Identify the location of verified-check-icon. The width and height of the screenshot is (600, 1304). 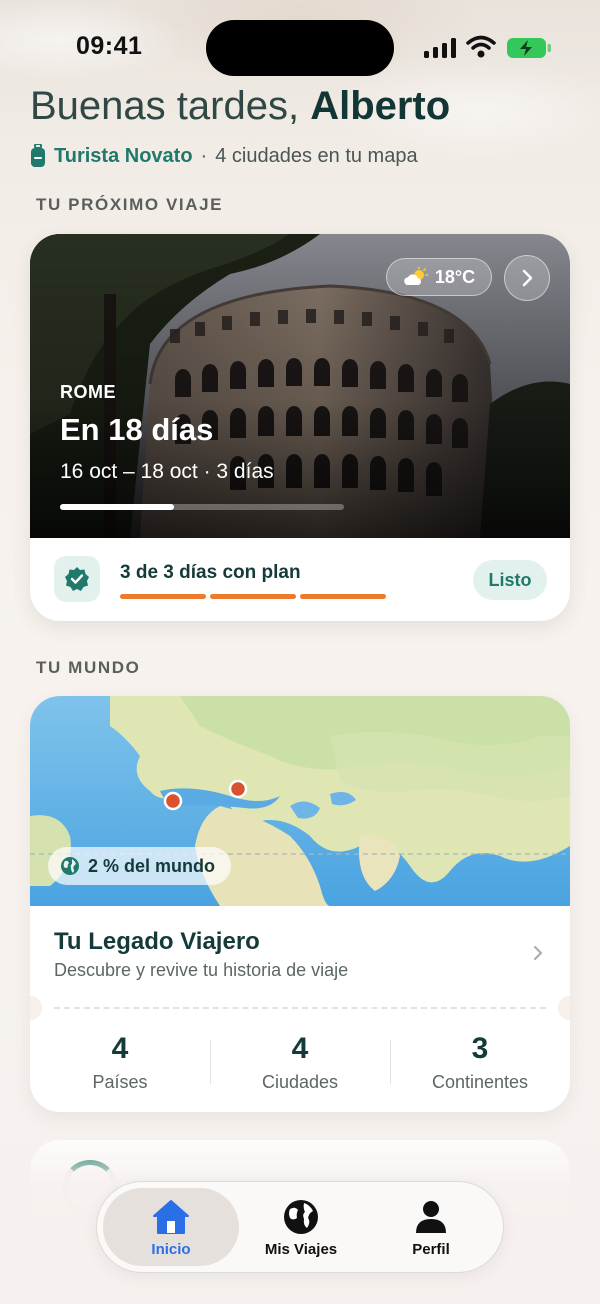
(77, 579).